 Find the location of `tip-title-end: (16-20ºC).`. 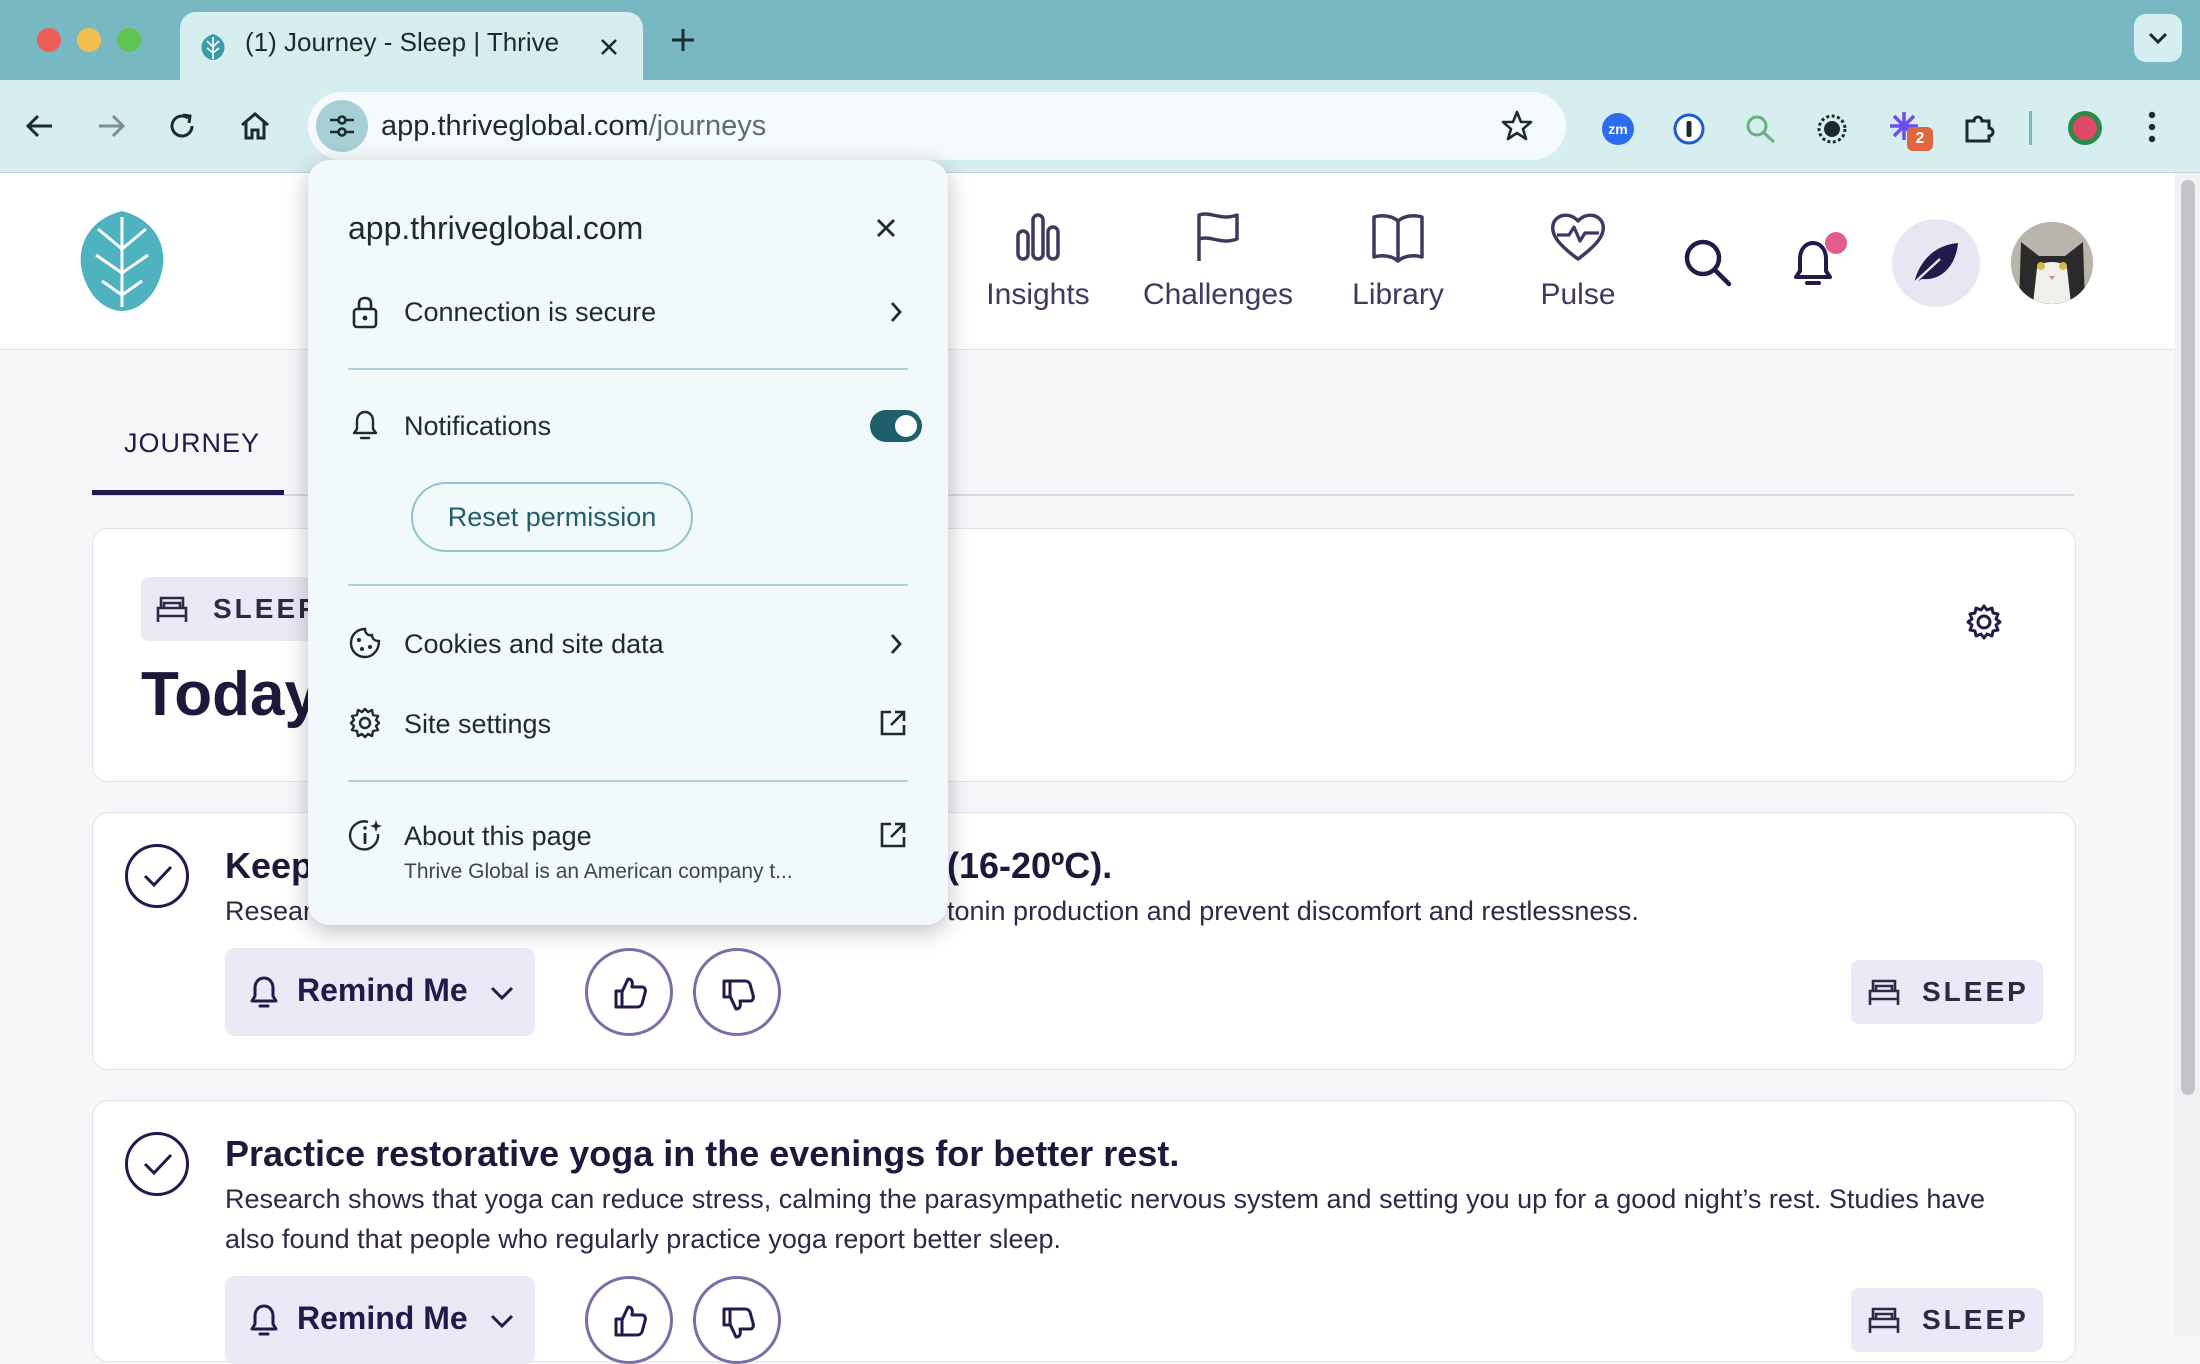

tip-title-end: (16-20ºC). is located at coordinates (1030, 865).